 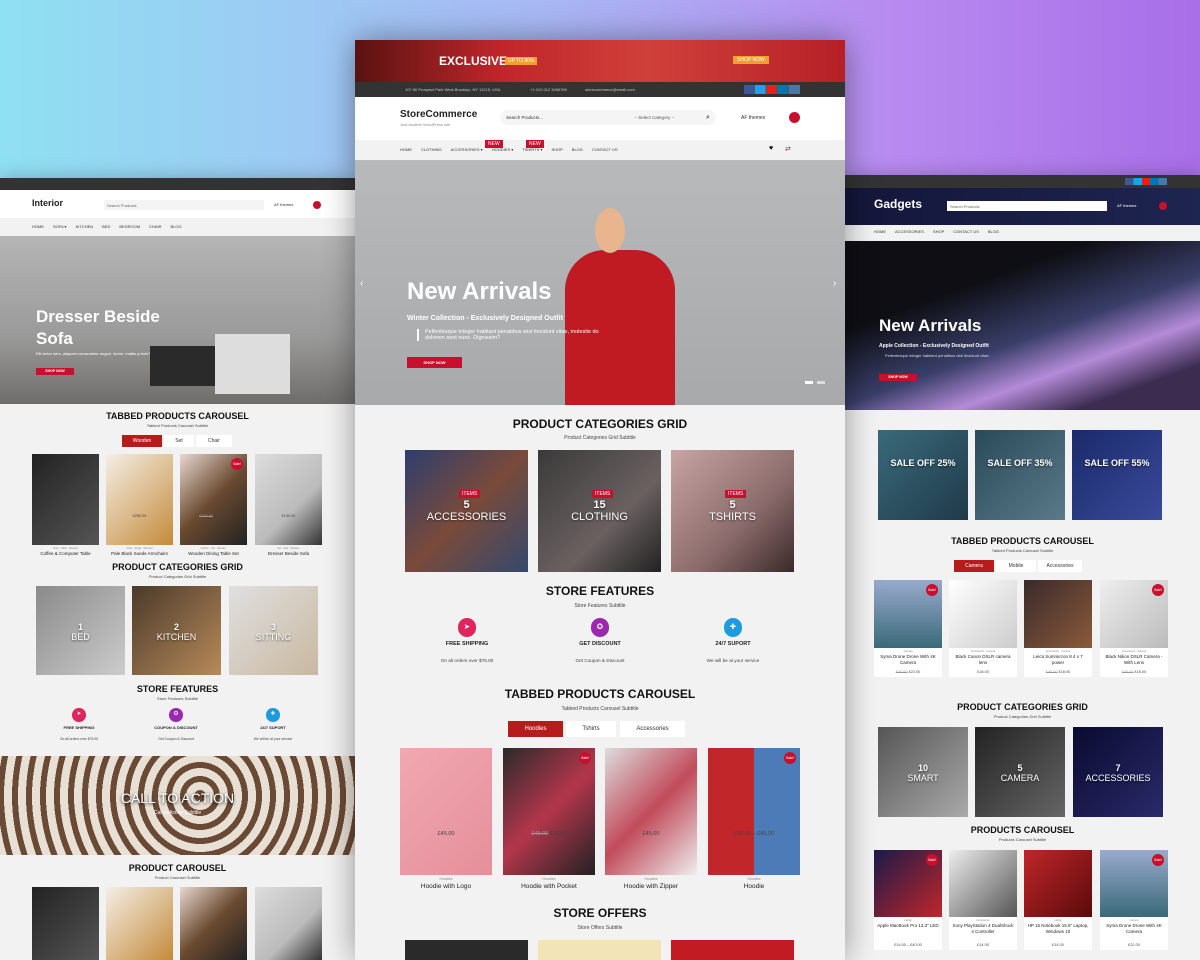 What do you see at coordinates (177, 805) in the screenshot?
I see `call-to-action-banner: CALL TO ACTION Call to Action Subtitle` at bounding box center [177, 805].